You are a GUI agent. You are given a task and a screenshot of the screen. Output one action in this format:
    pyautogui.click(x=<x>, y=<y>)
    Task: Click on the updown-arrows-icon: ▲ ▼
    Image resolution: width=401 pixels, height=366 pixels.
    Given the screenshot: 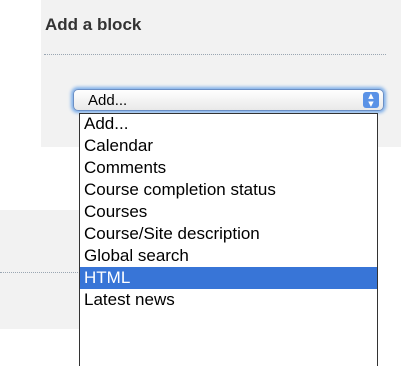 What is the action you would take?
    pyautogui.click(x=371, y=100)
    